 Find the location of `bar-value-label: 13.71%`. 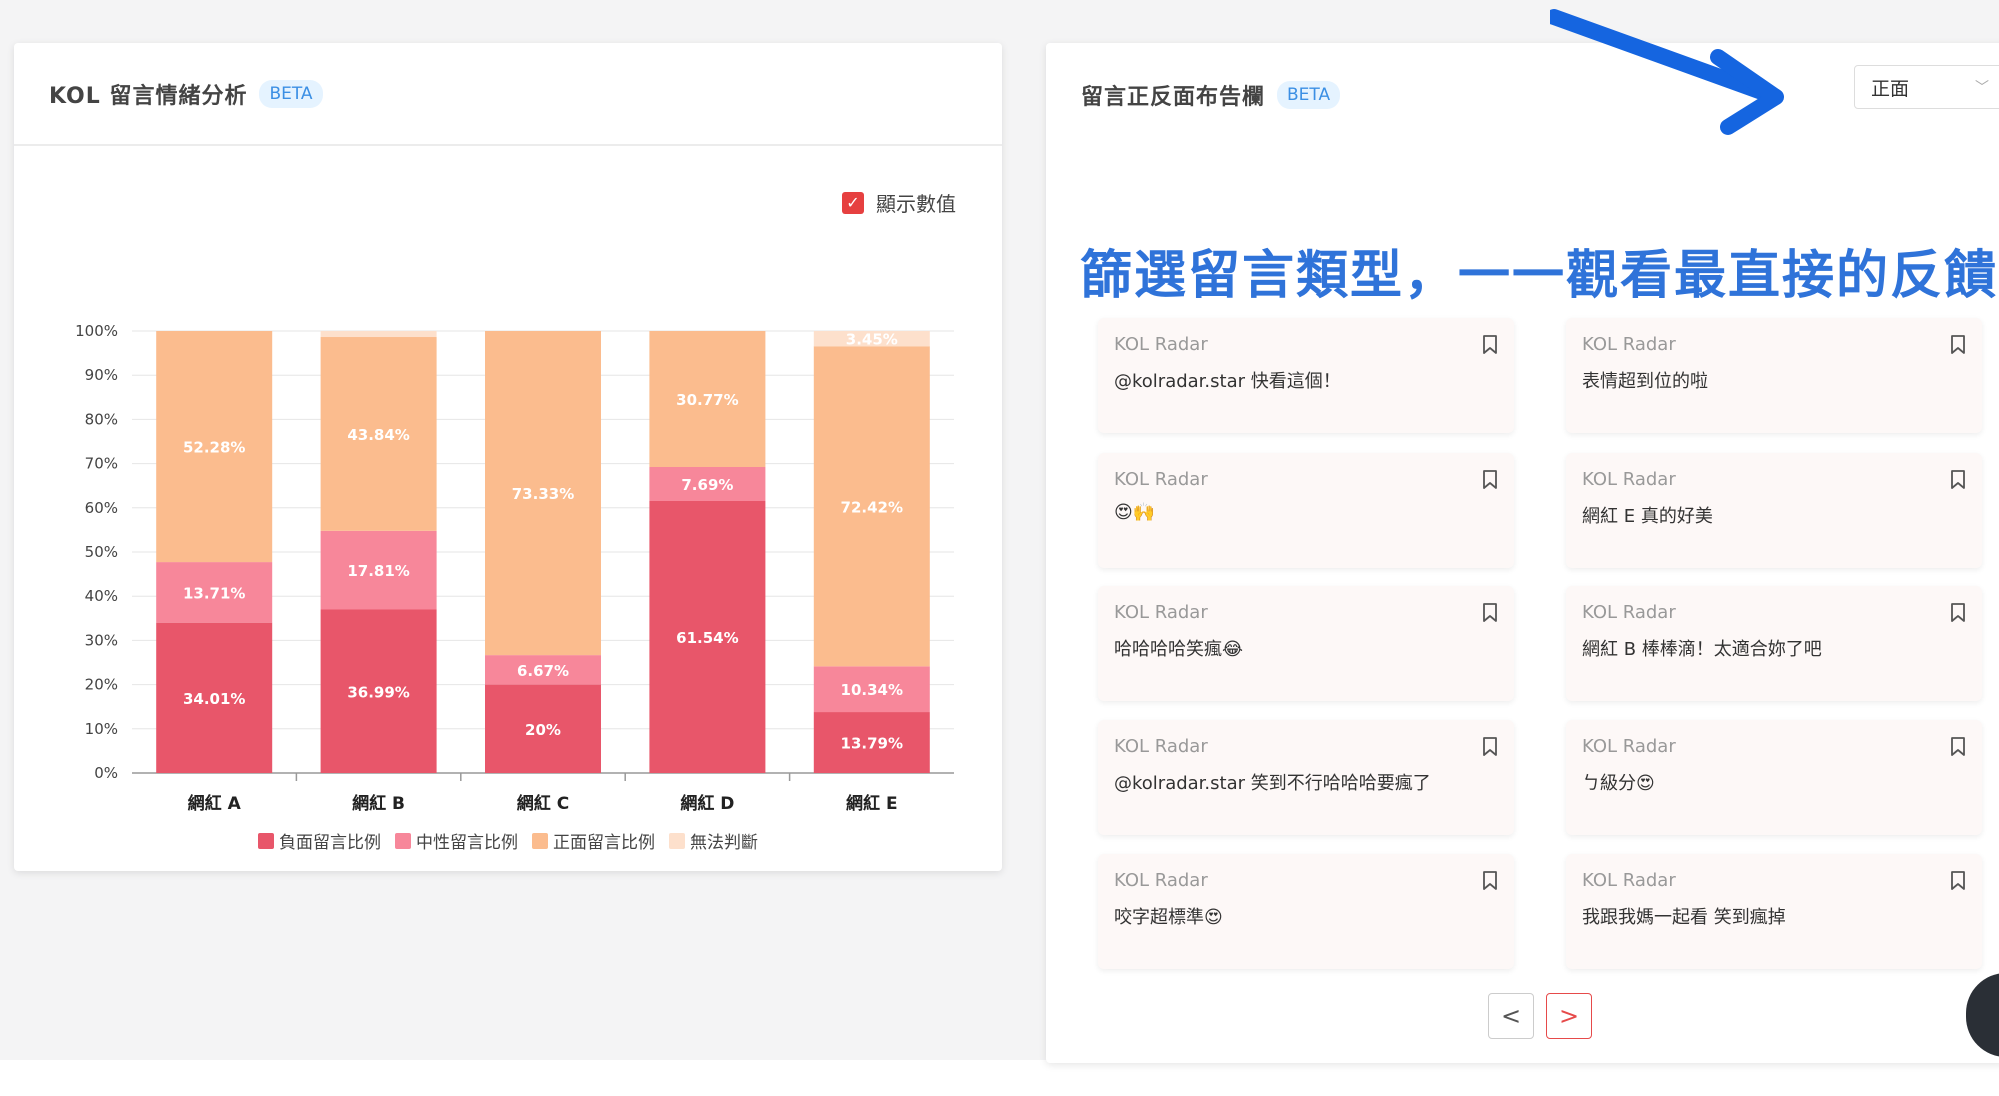

bar-value-label: 13.71% is located at coordinates (214, 593).